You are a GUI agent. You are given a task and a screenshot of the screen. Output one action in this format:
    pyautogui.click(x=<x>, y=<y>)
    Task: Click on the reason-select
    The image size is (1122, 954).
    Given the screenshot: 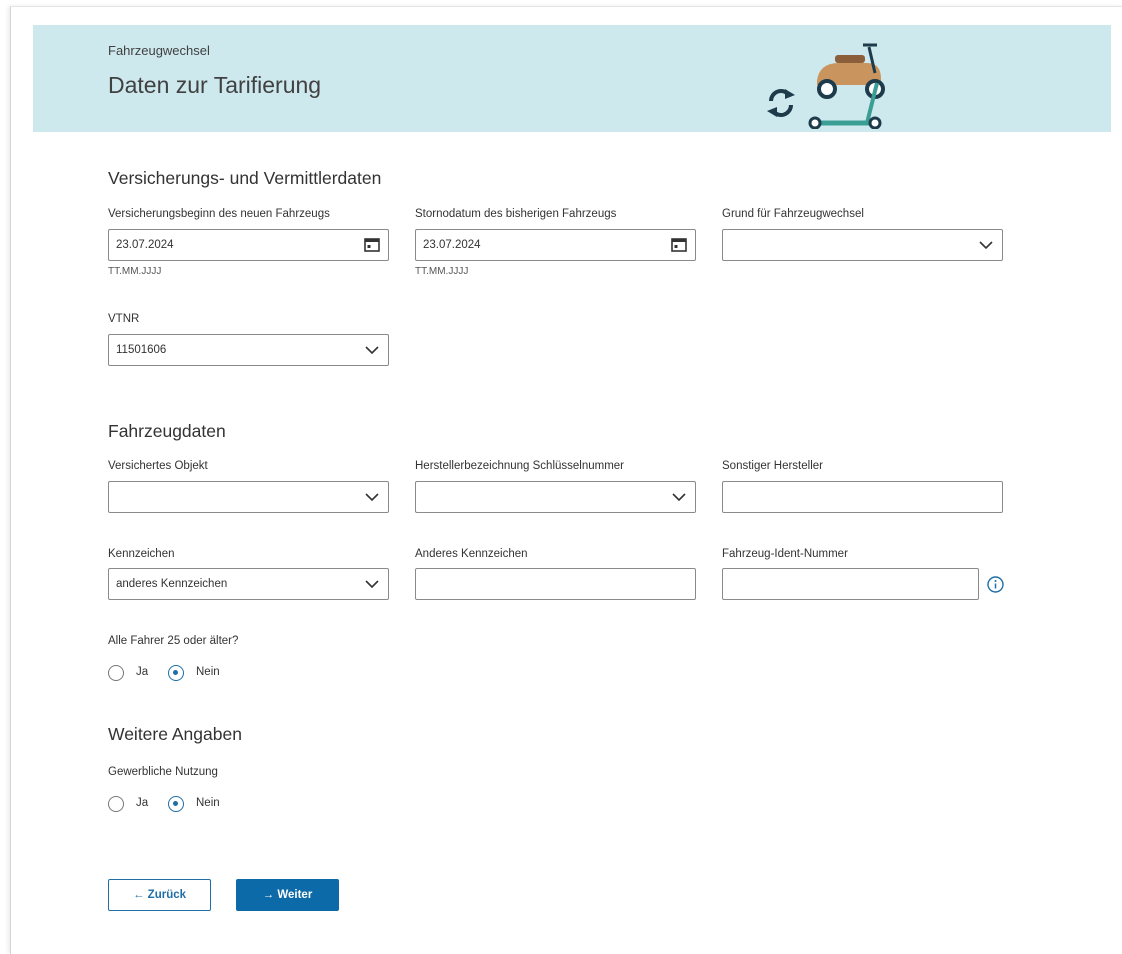 What is the action you would take?
    pyautogui.click(x=862, y=245)
    